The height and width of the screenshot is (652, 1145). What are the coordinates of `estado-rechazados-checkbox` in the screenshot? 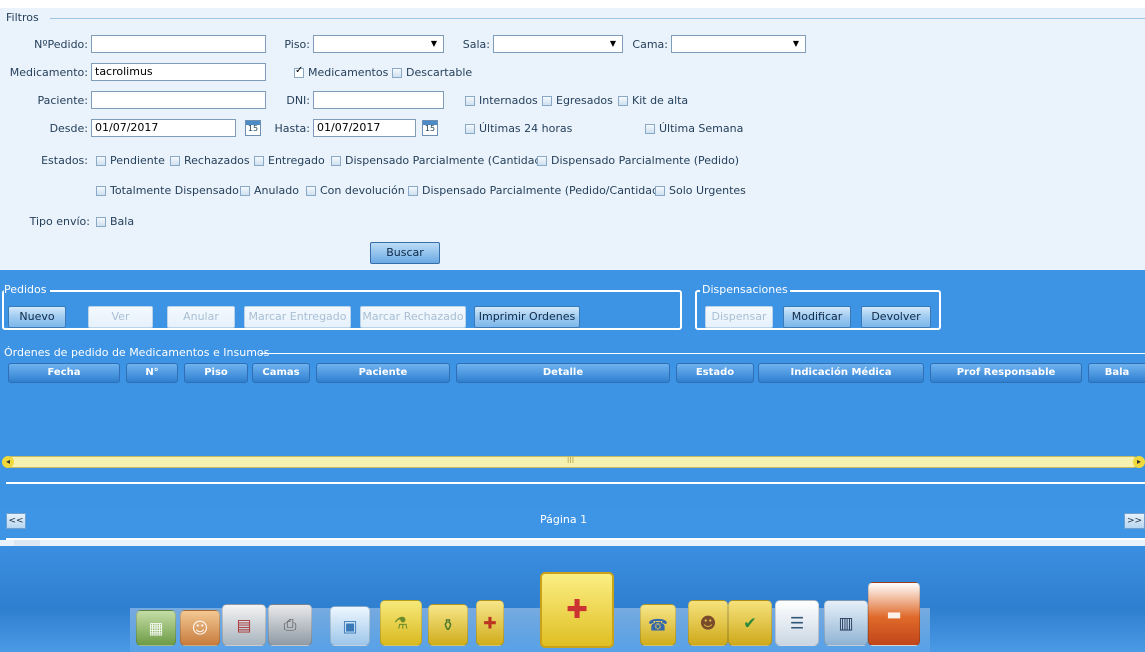 It's located at (175, 161).